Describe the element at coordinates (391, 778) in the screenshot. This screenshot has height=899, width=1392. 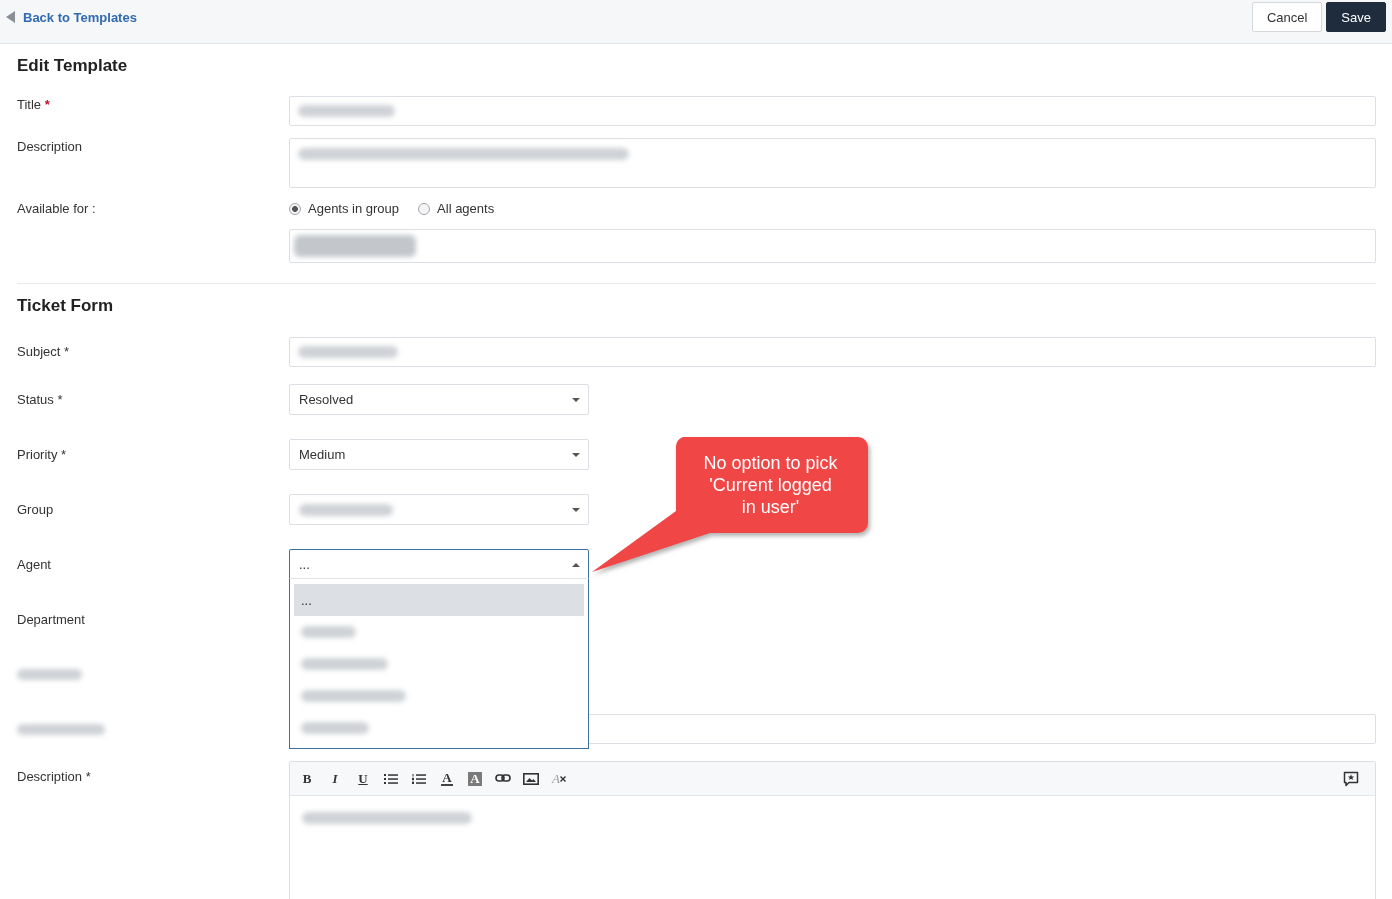
I see `bulleted-list-icon` at that location.